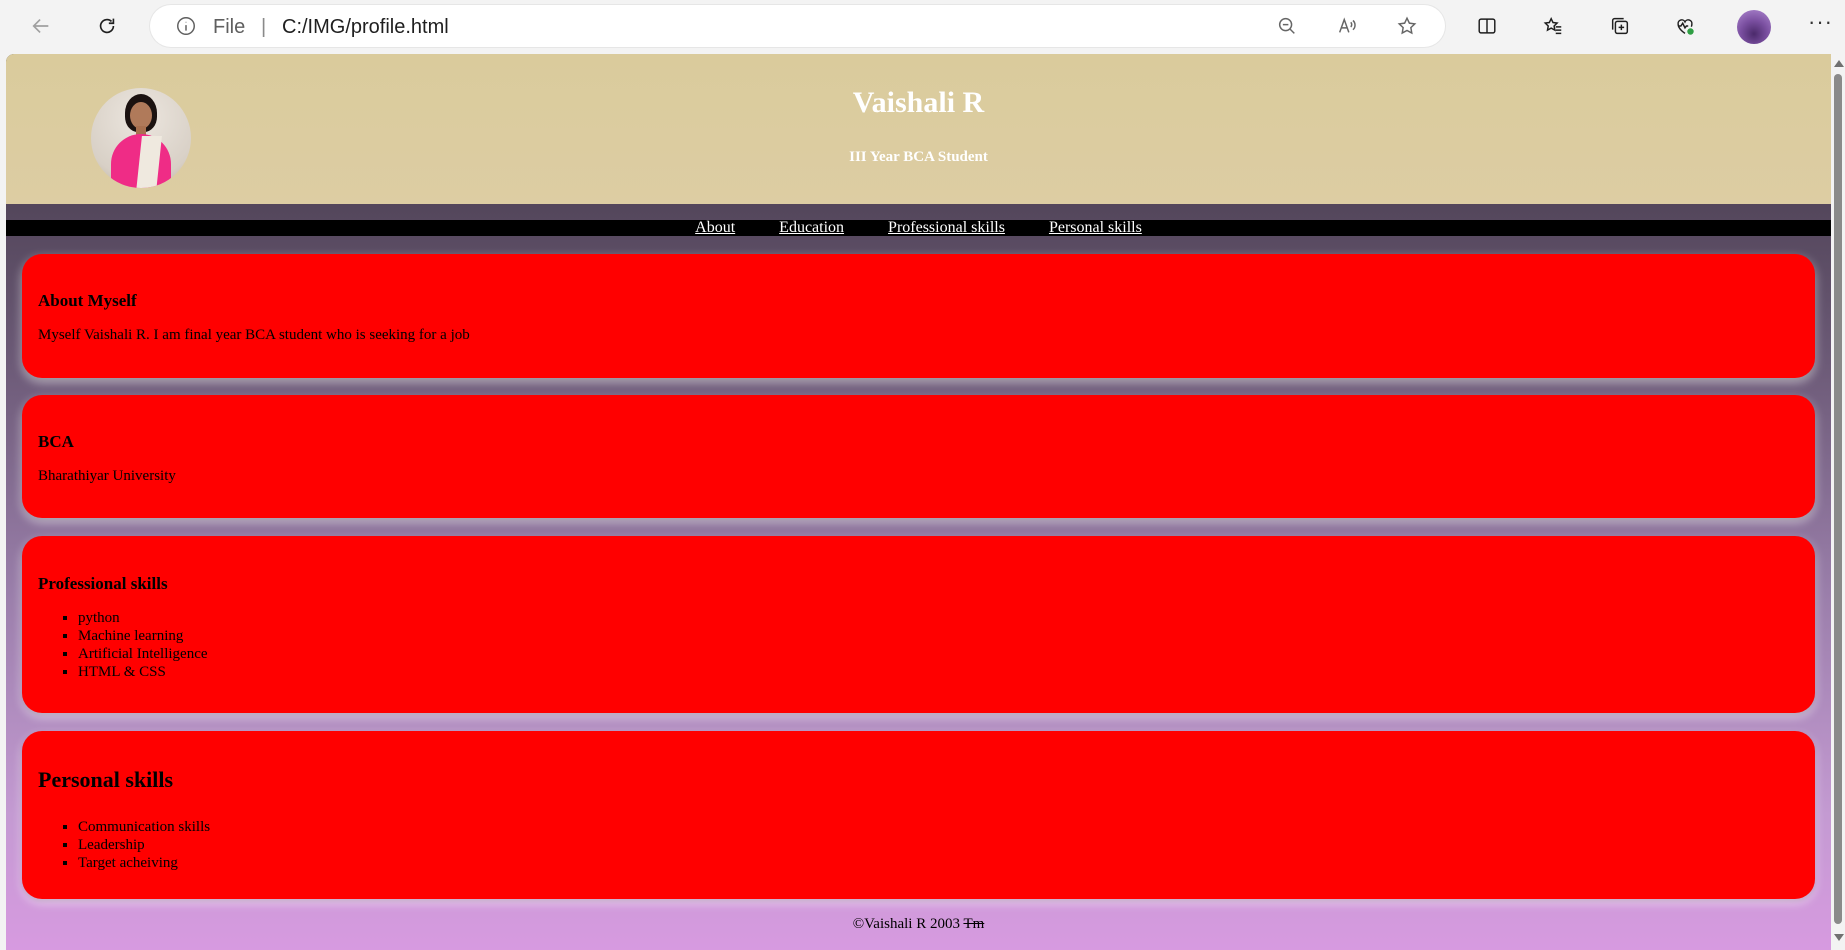 The image size is (1845, 950). I want to click on professional-skills-heading: Professional skills, so click(103, 583).